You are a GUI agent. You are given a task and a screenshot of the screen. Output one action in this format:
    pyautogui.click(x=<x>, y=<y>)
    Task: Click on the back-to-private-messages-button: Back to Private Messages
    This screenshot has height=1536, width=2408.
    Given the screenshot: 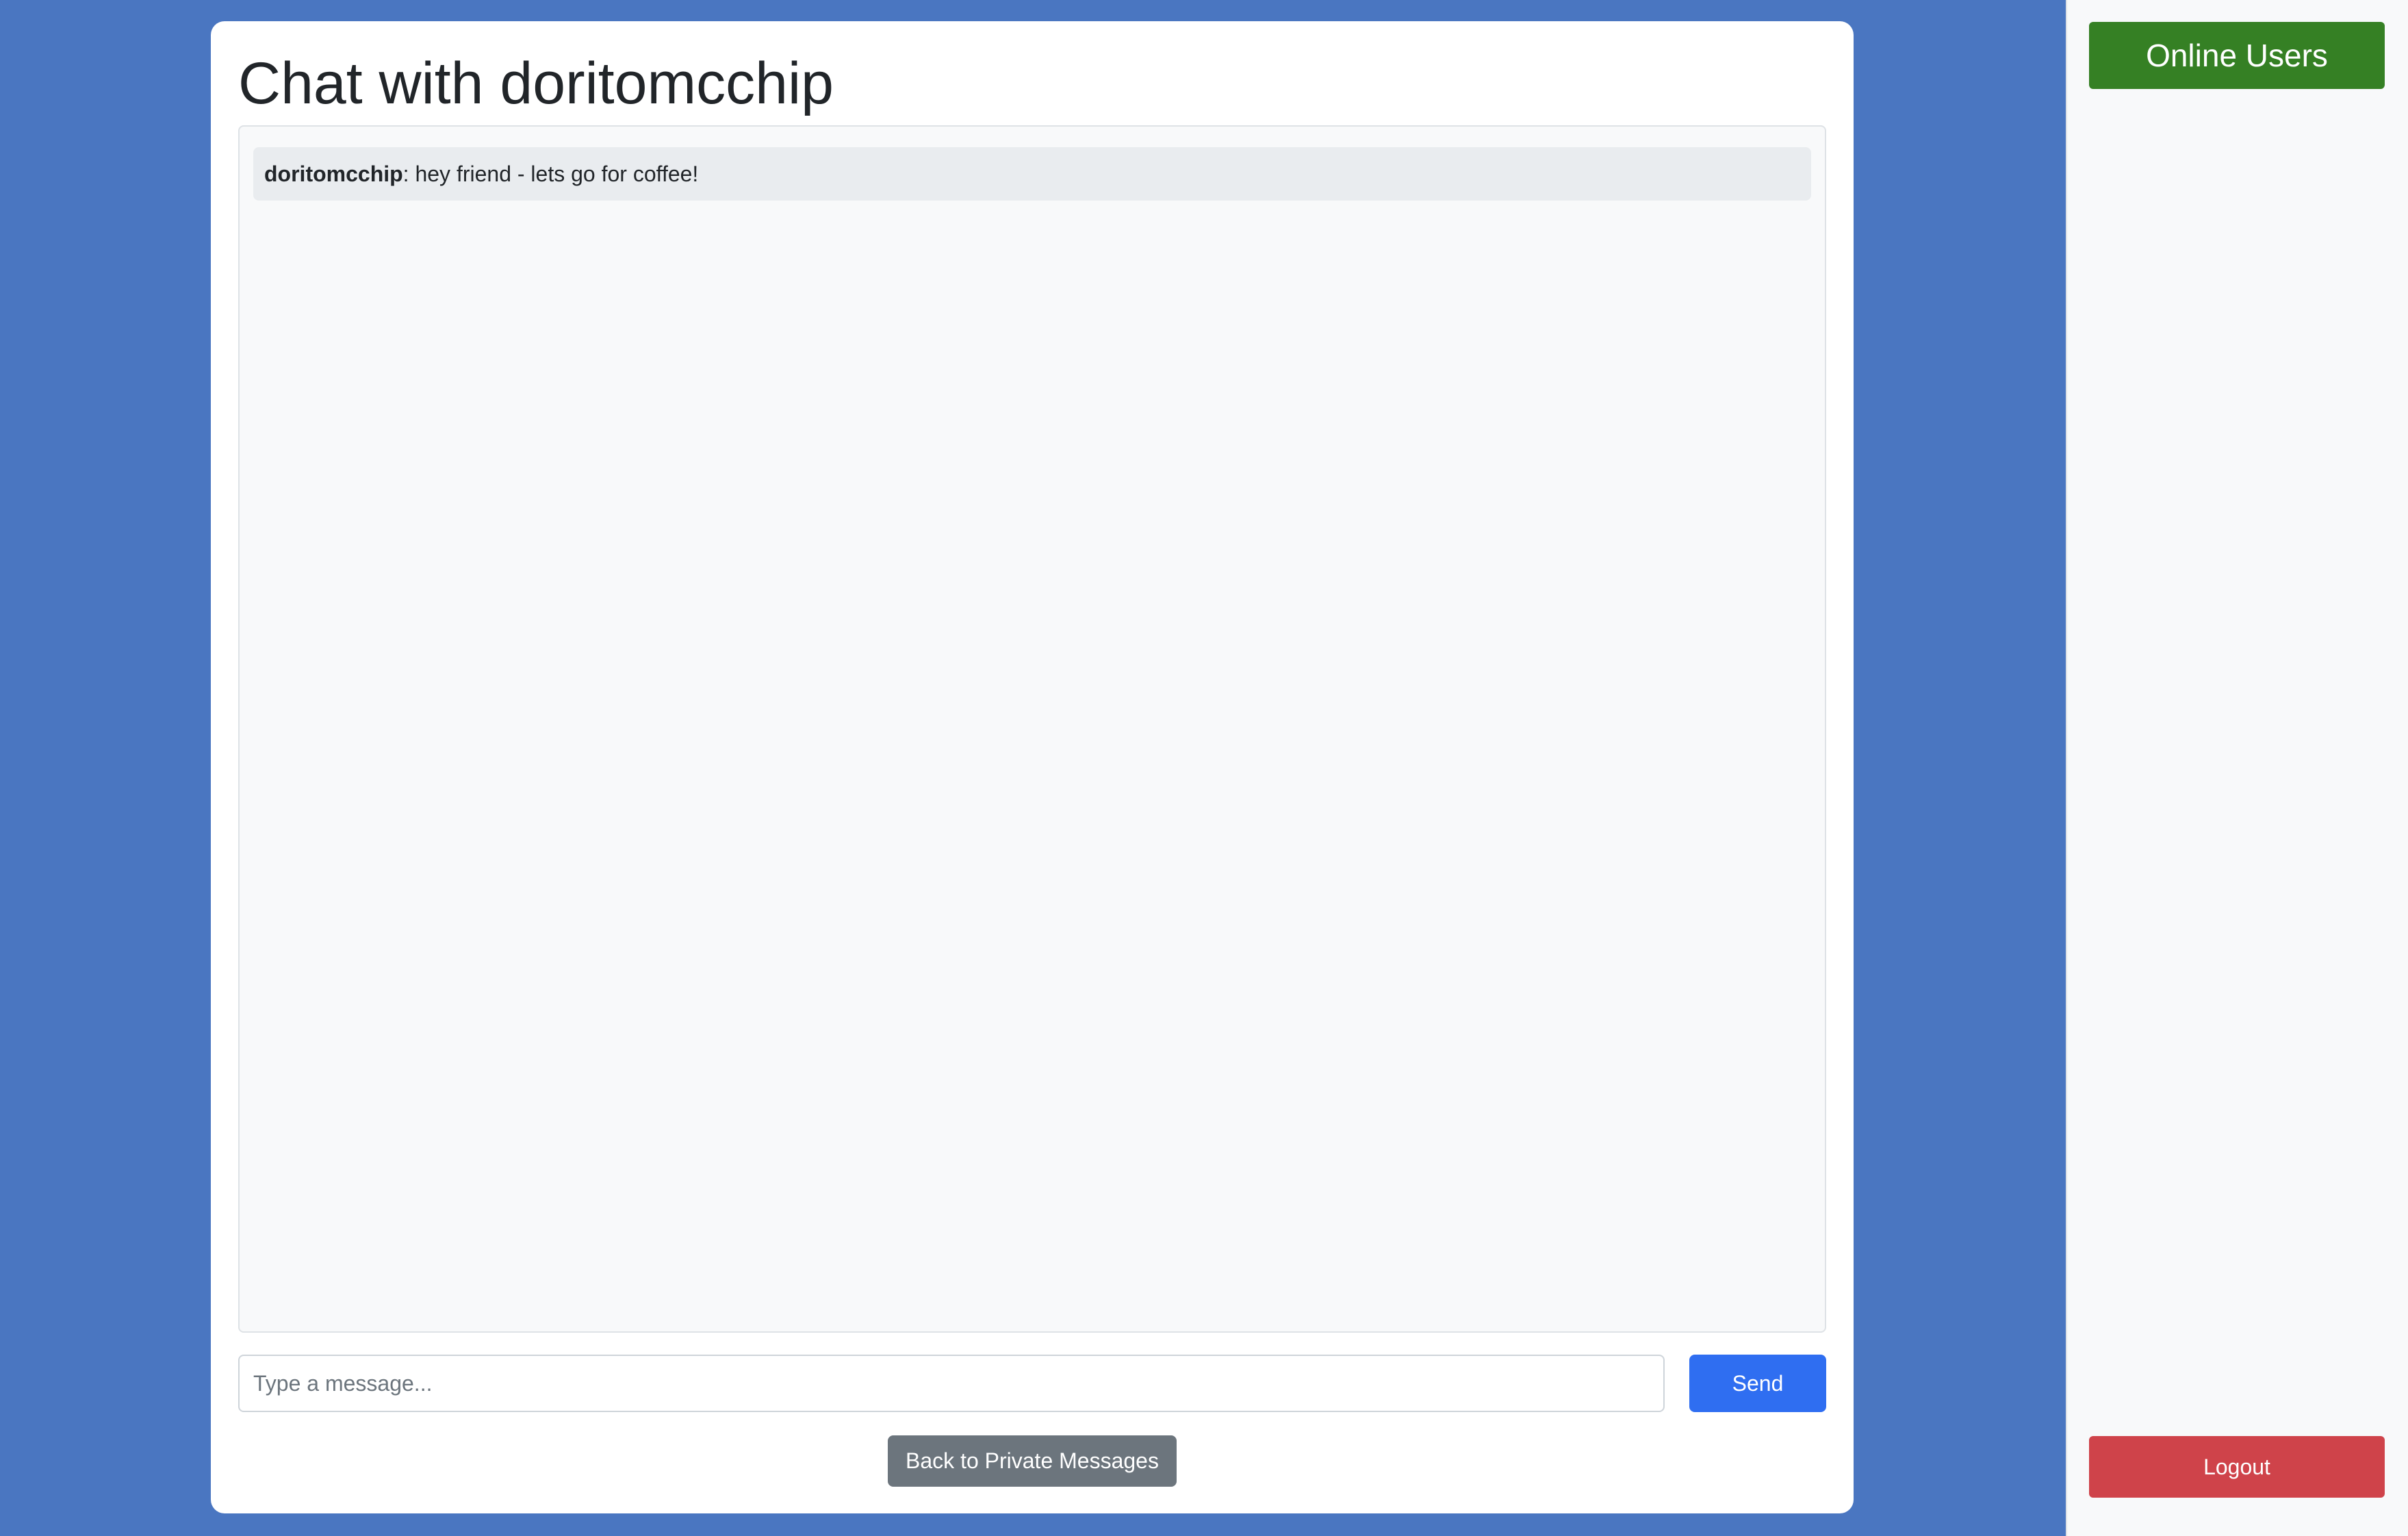 What is the action you would take?
    pyautogui.click(x=1032, y=1461)
    